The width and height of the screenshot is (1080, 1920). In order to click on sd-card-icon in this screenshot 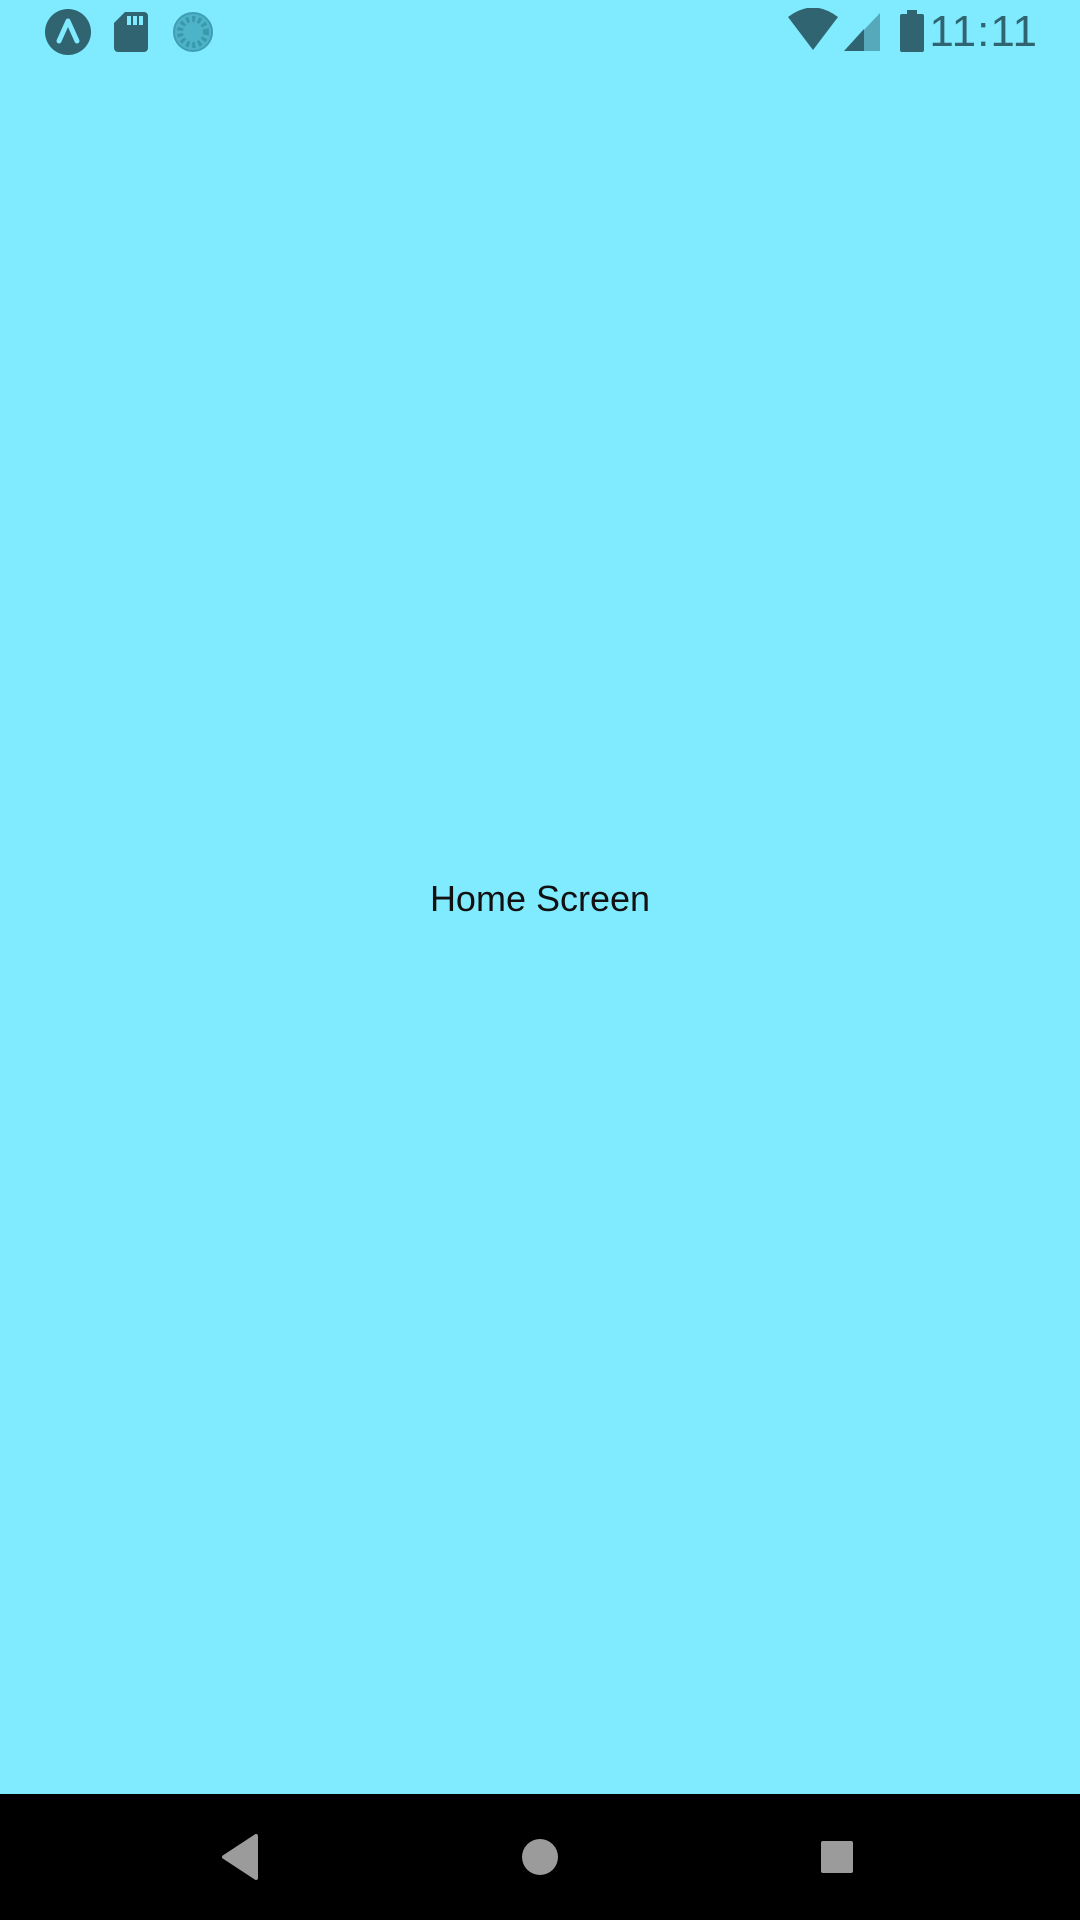, I will do `click(131, 32)`.